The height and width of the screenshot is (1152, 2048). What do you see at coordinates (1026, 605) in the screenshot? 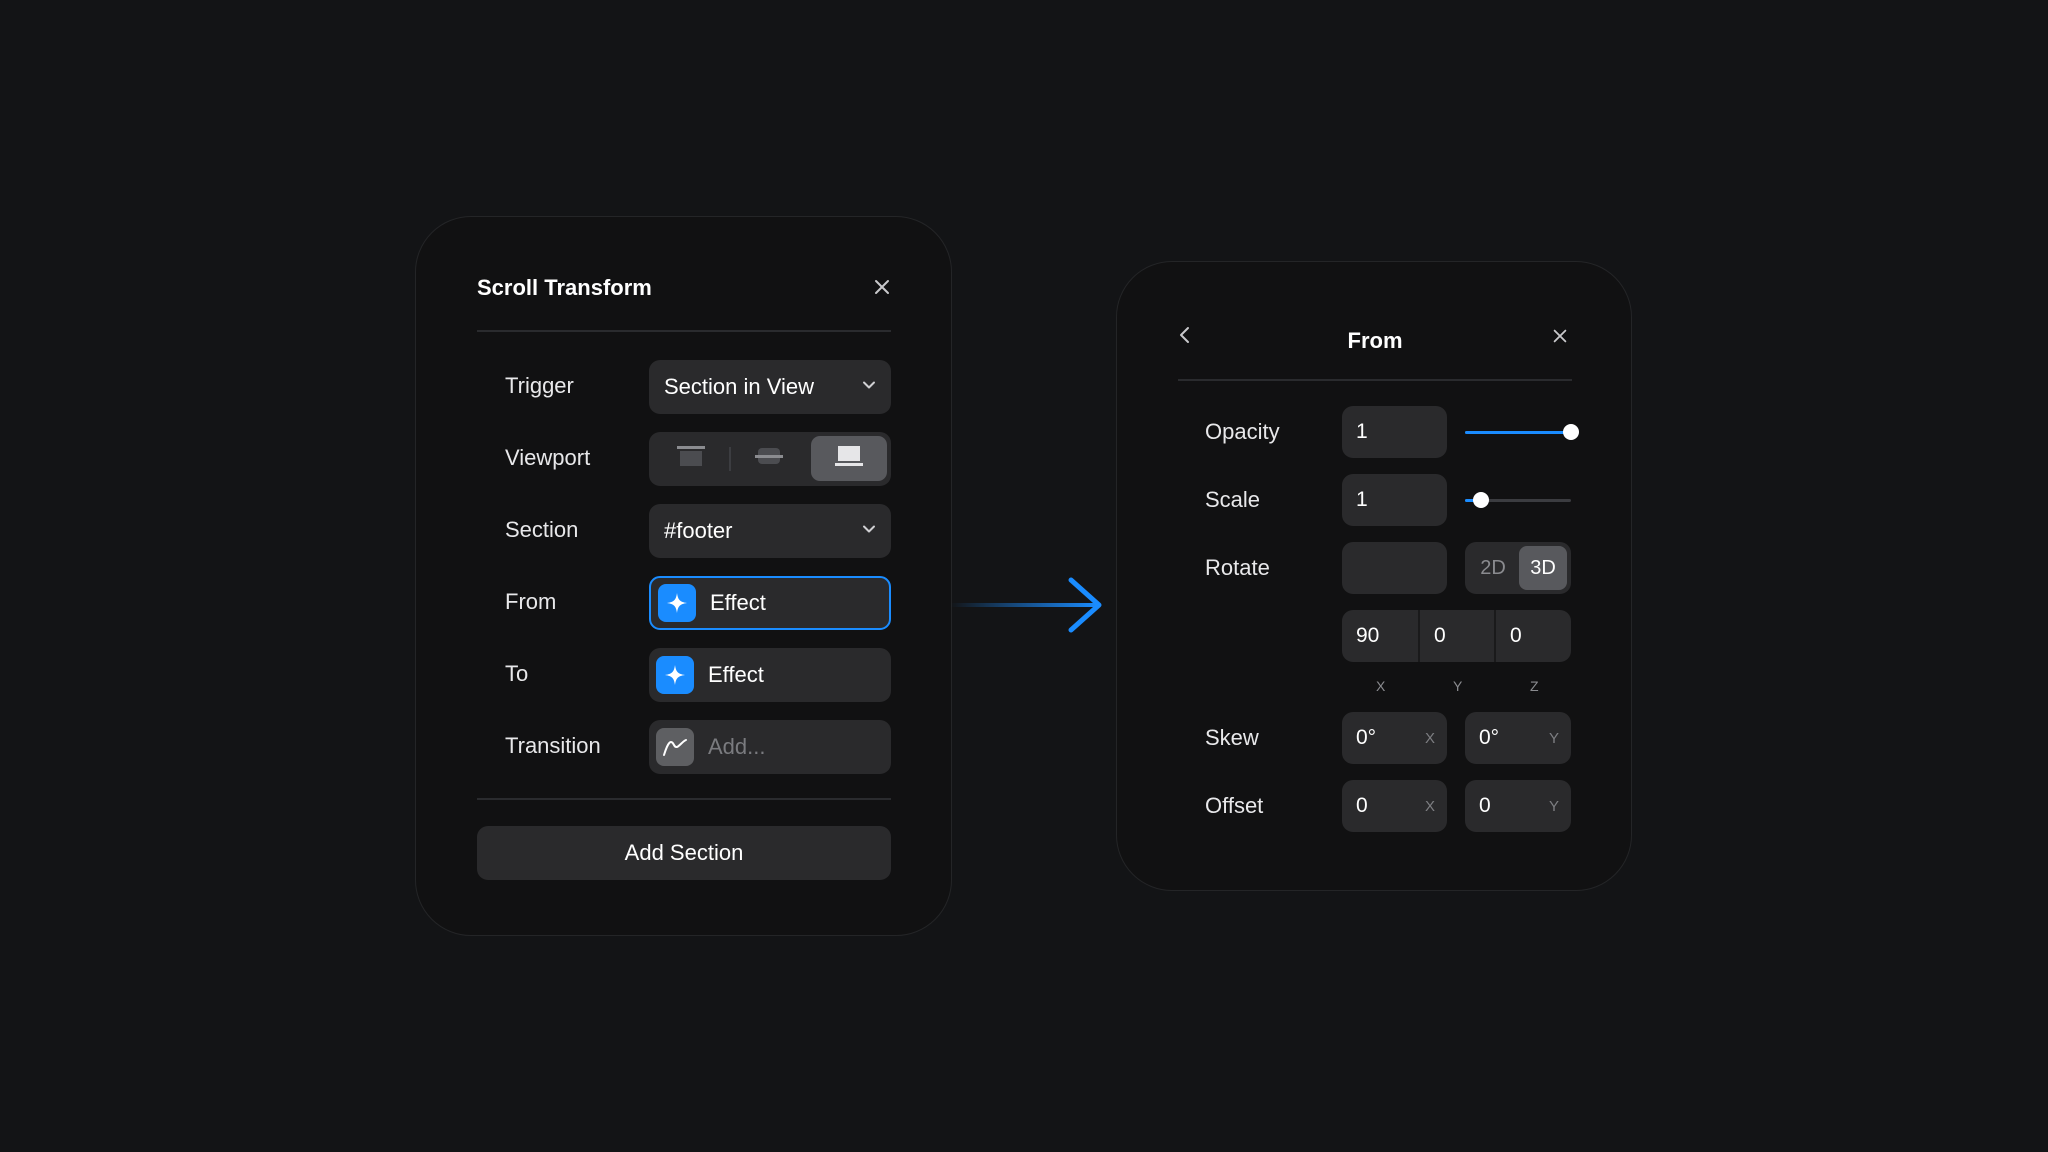
I see `arrow-right-icon` at bounding box center [1026, 605].